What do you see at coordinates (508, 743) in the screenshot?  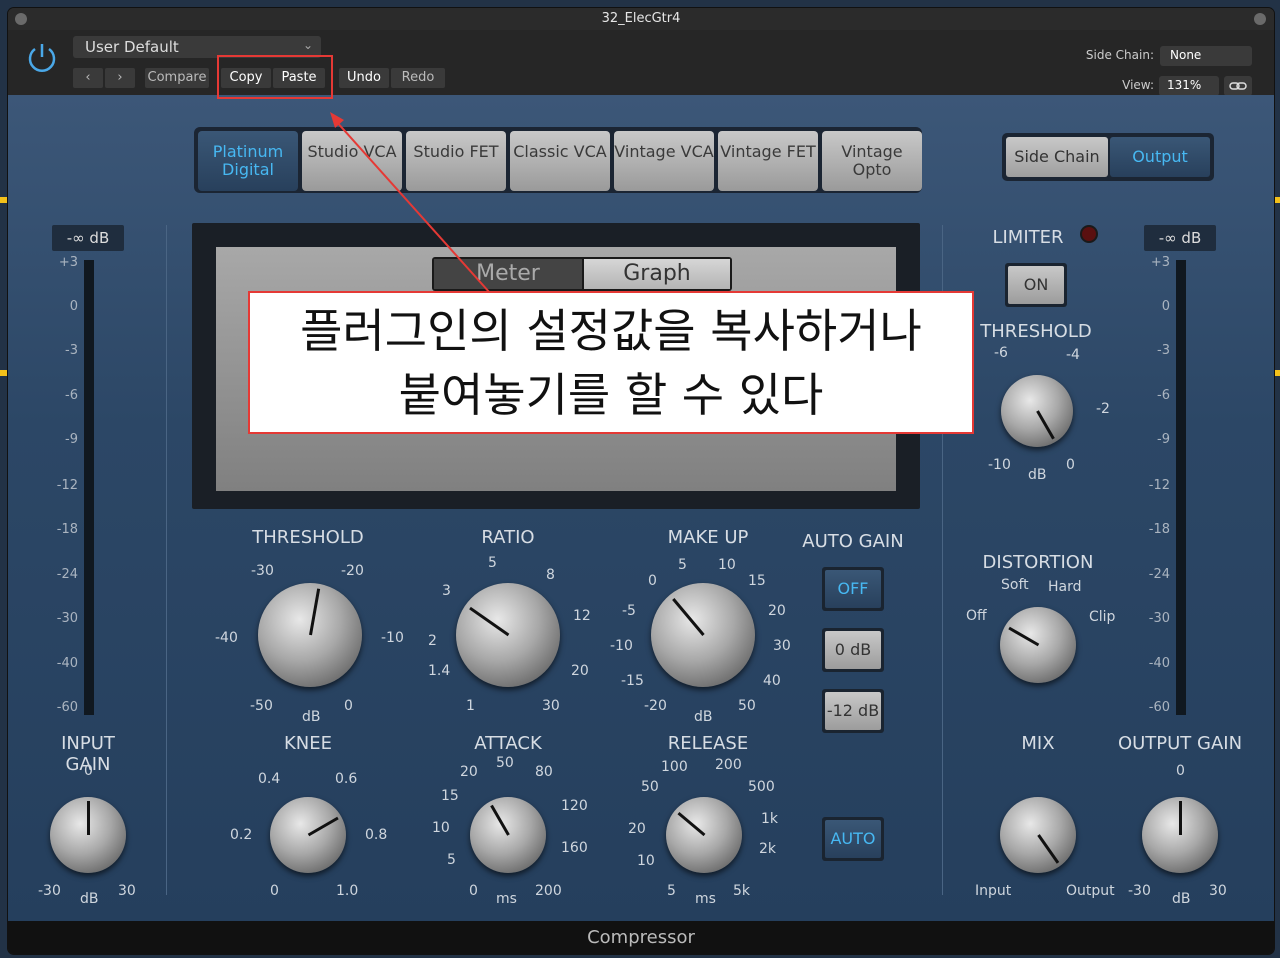 I see `attack-label: ATTACK` at bounding box center [508, 743].